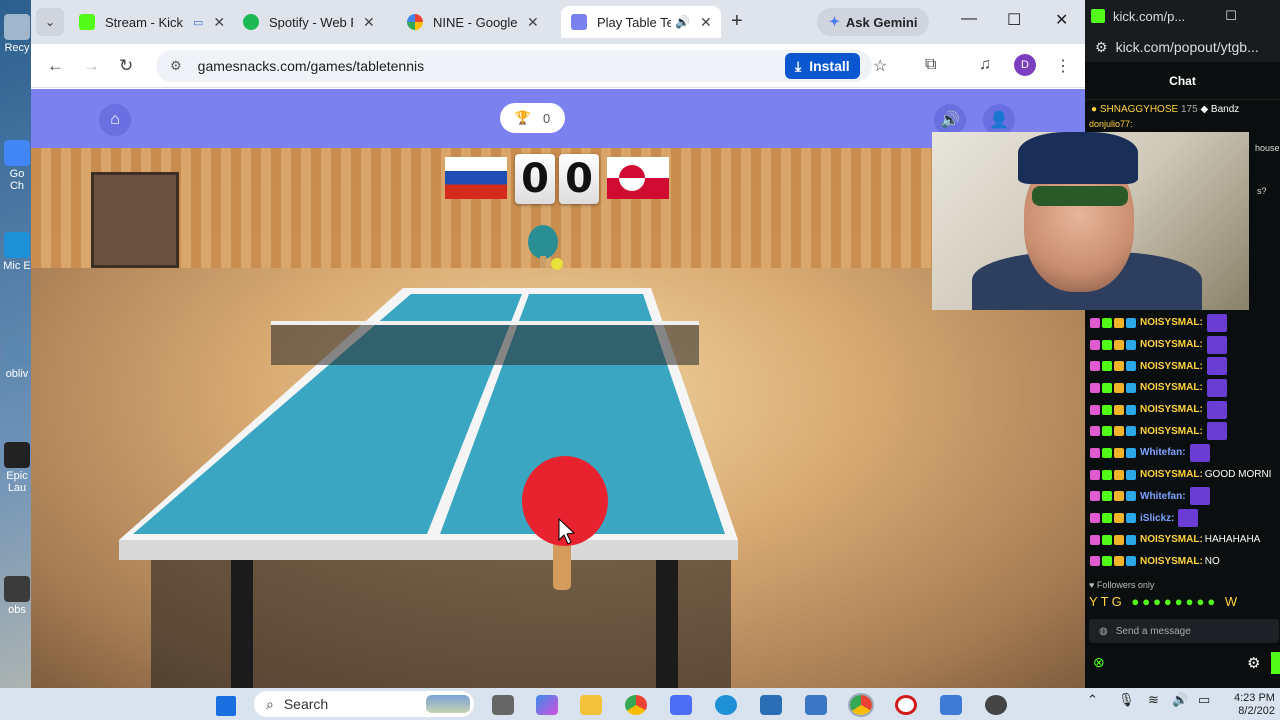 Image resolution: width=1280 pixels, height=720 pixels. What do you see at coordinates (969, 19) in the screenshot?
I see `minimize-button: —` at bounding box center [969, 19].